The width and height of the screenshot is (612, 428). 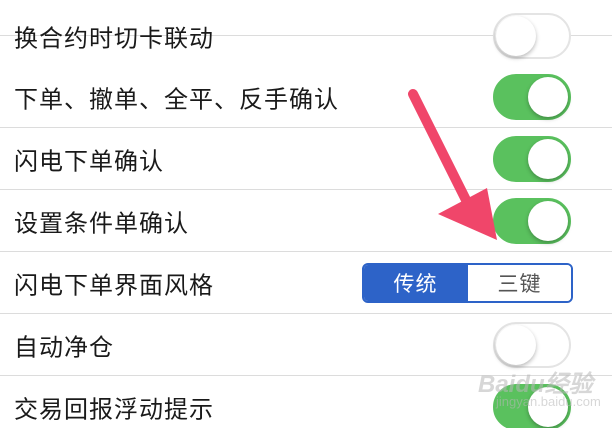 I want to click on setting-row-flash-order-style: 闪电下单界面风格 传统 三键, so click(x=306, y=283).